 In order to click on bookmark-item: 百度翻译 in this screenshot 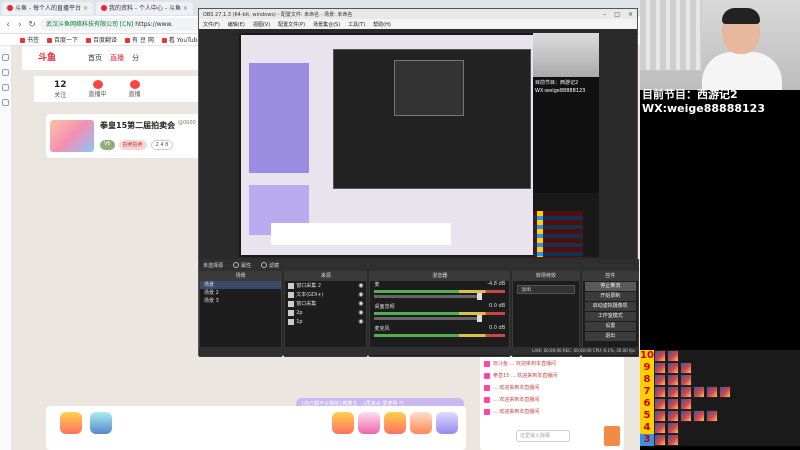, I will do `click(101, 39)`.